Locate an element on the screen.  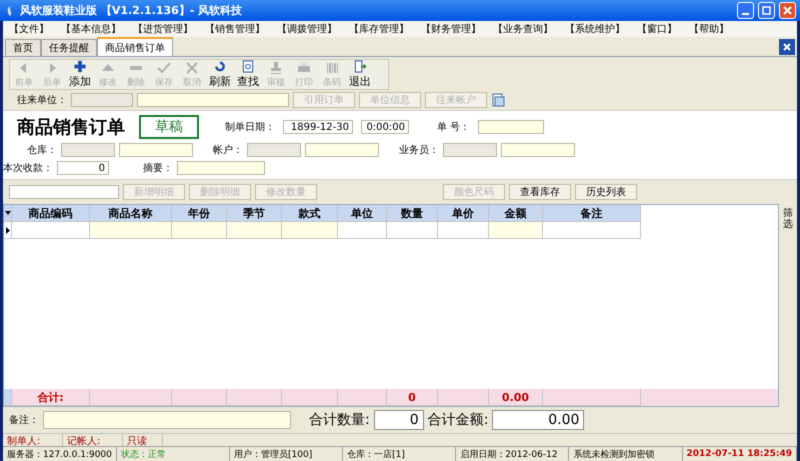
status-text: 服务器：127.0.0.1:9000 is located at coordinates (60, 454).